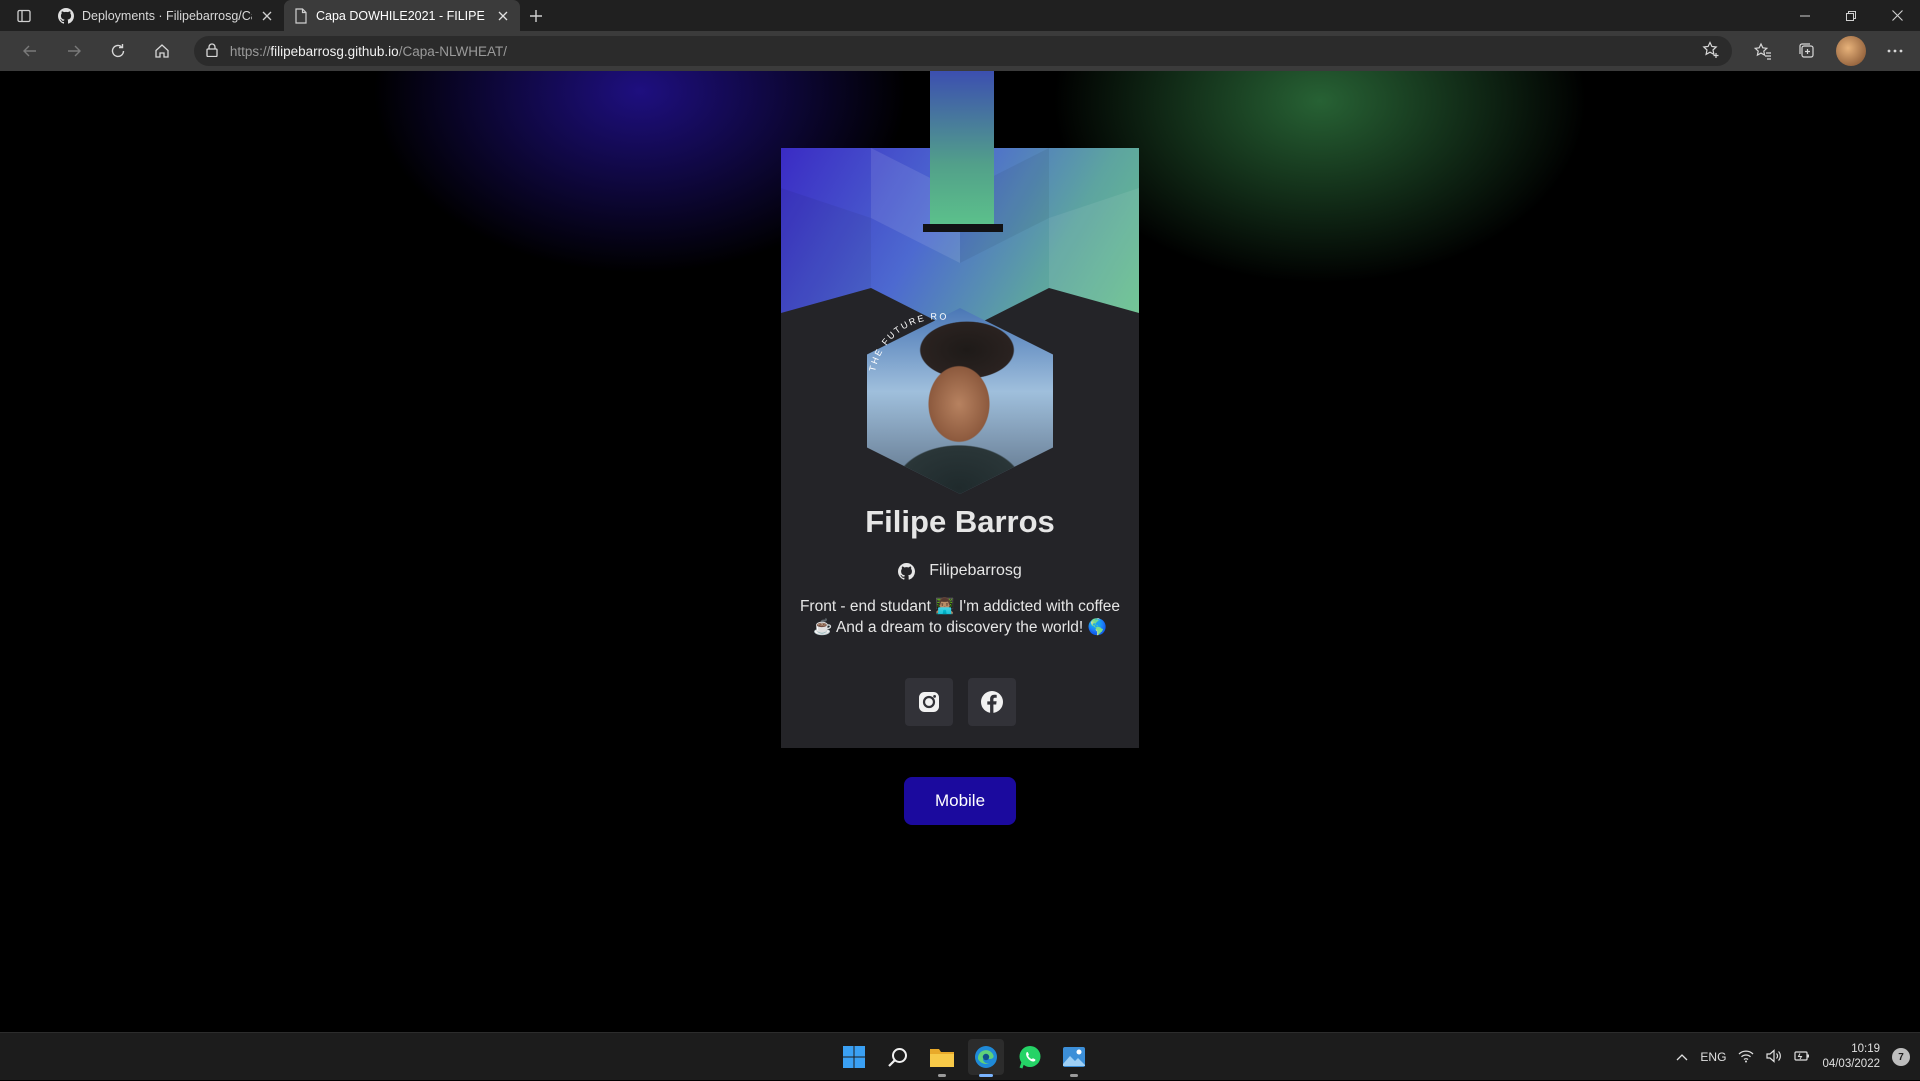  I want to click on mobile-button: Mobile, so click(960, 801).